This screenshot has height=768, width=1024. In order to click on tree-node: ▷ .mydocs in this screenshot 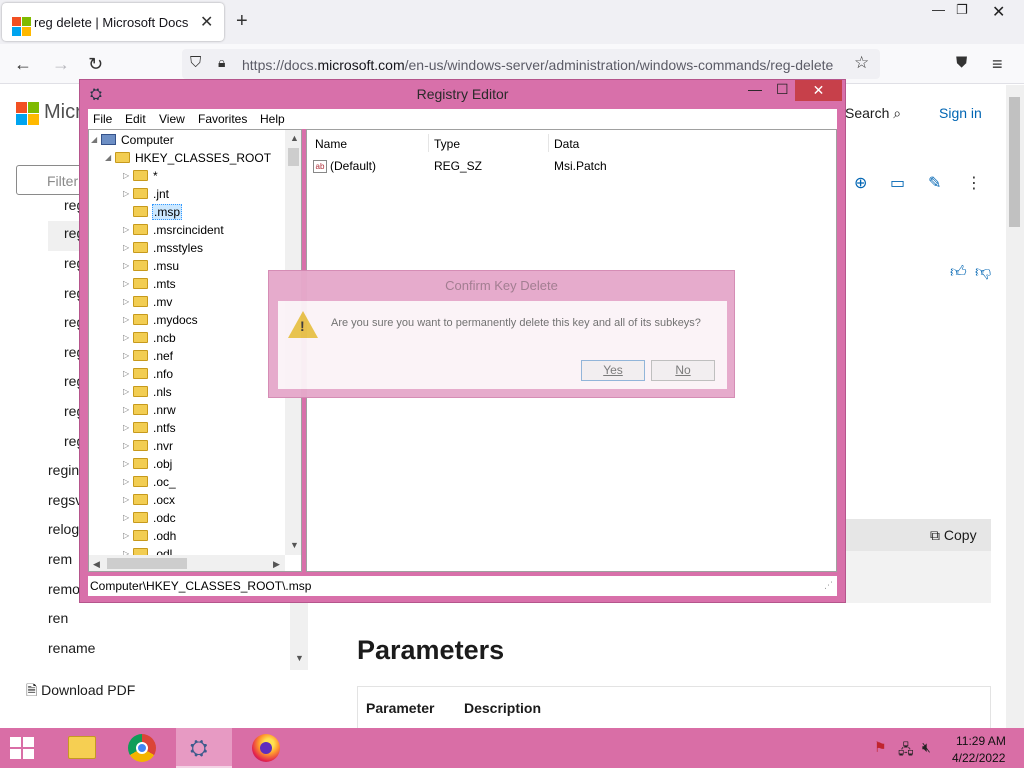, I will do `click(161, 321)`.